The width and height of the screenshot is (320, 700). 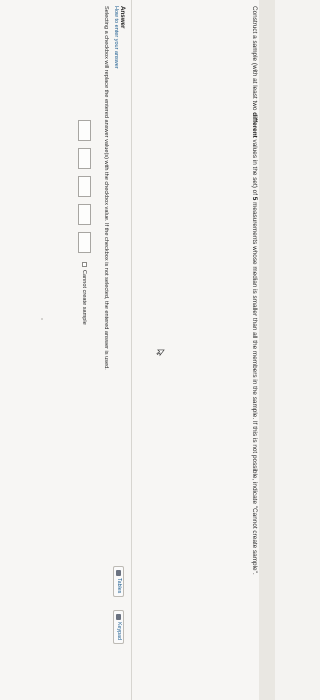 I want to click on keypad-button: Keypad, so click(x=118, y=627).